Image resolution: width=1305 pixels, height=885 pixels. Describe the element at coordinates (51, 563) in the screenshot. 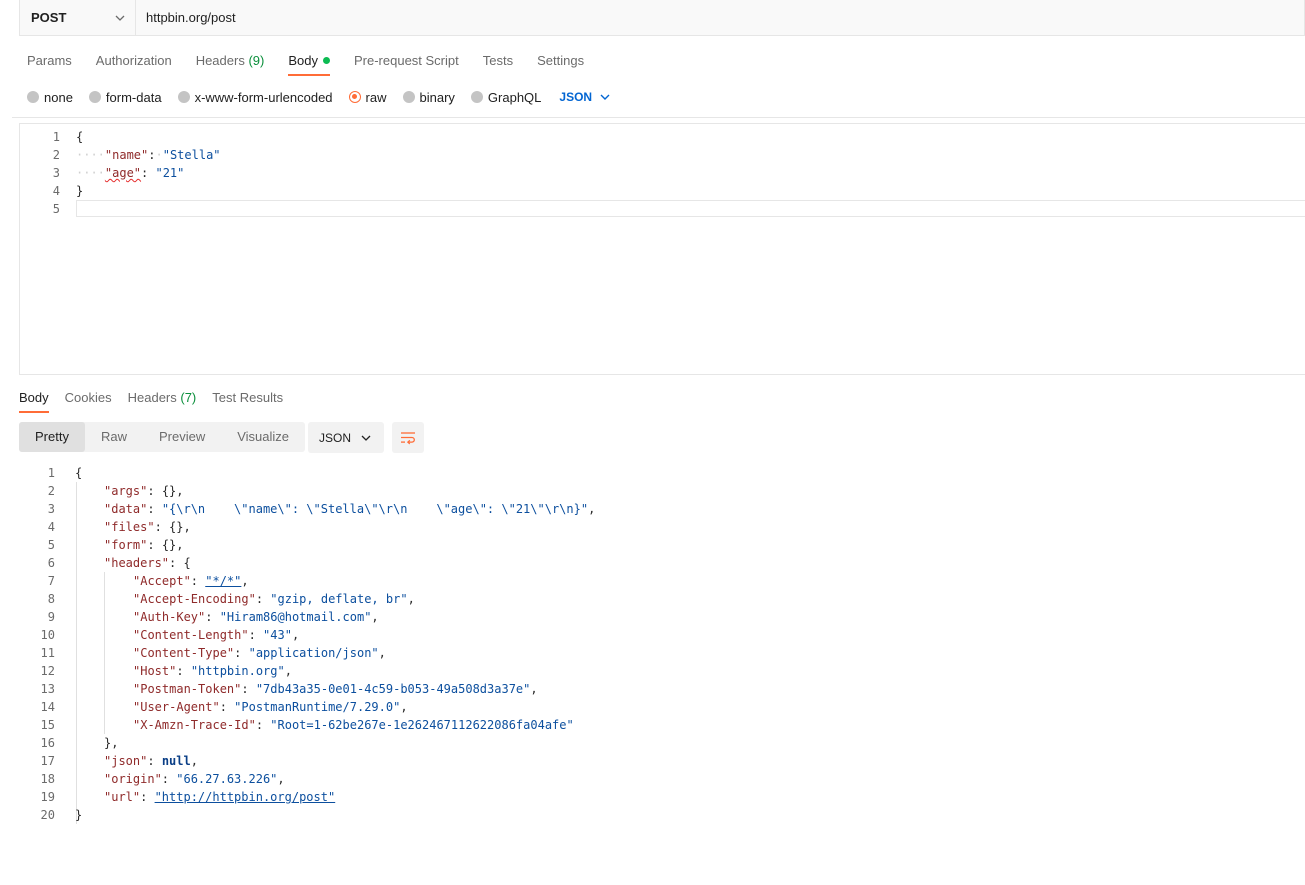

I see `line-number: 6` at that location.